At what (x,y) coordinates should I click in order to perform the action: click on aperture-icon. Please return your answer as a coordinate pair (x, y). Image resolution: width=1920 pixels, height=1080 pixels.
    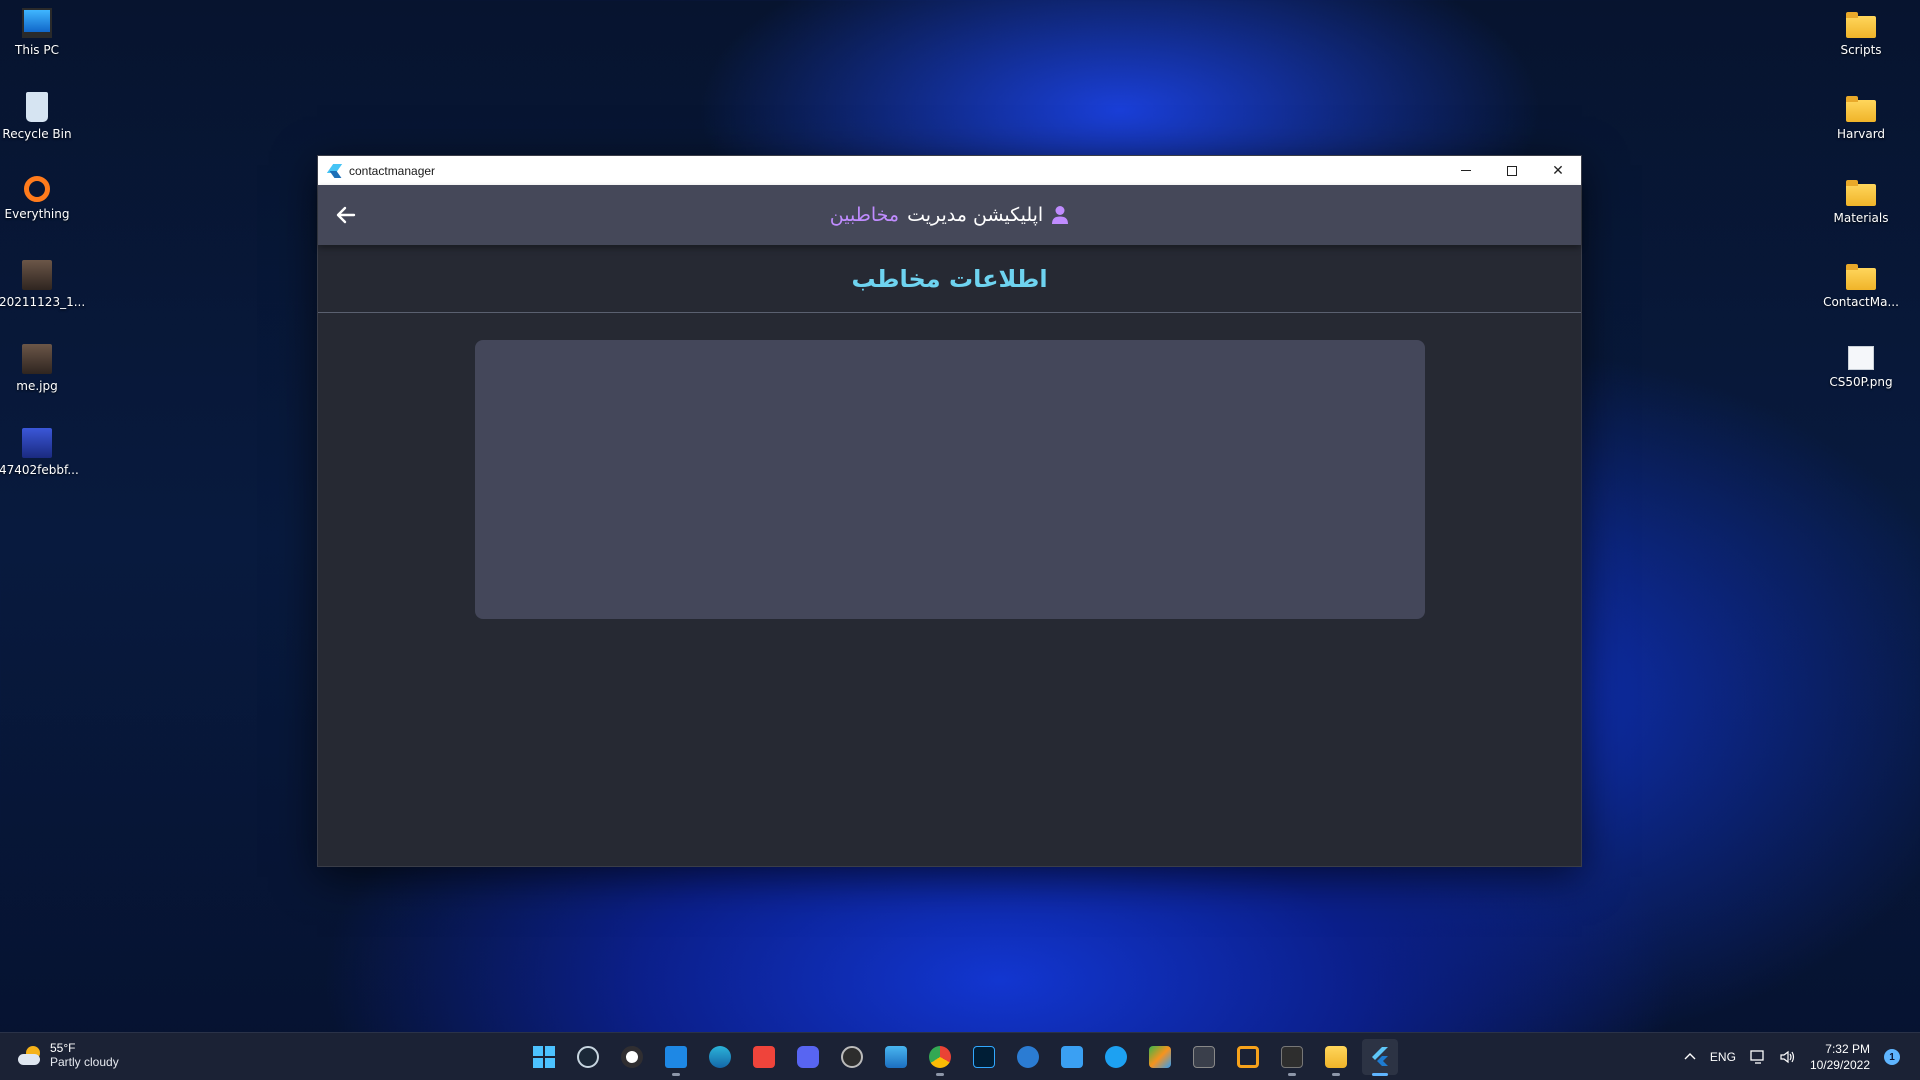
    Looking at the image, I should click on (852, 1057).